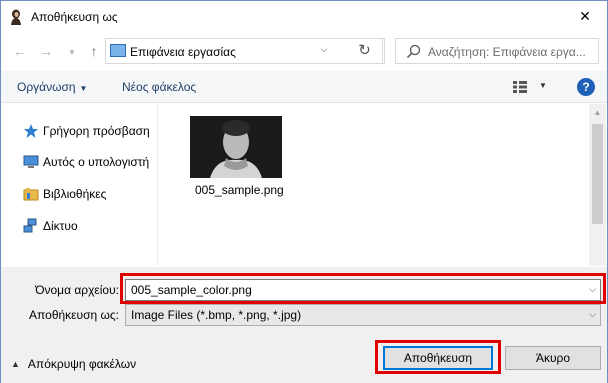  I want to click on command-bar: Οργάνωση ▼ Νέος φάκελος ▼ ?, so click(304, 87).